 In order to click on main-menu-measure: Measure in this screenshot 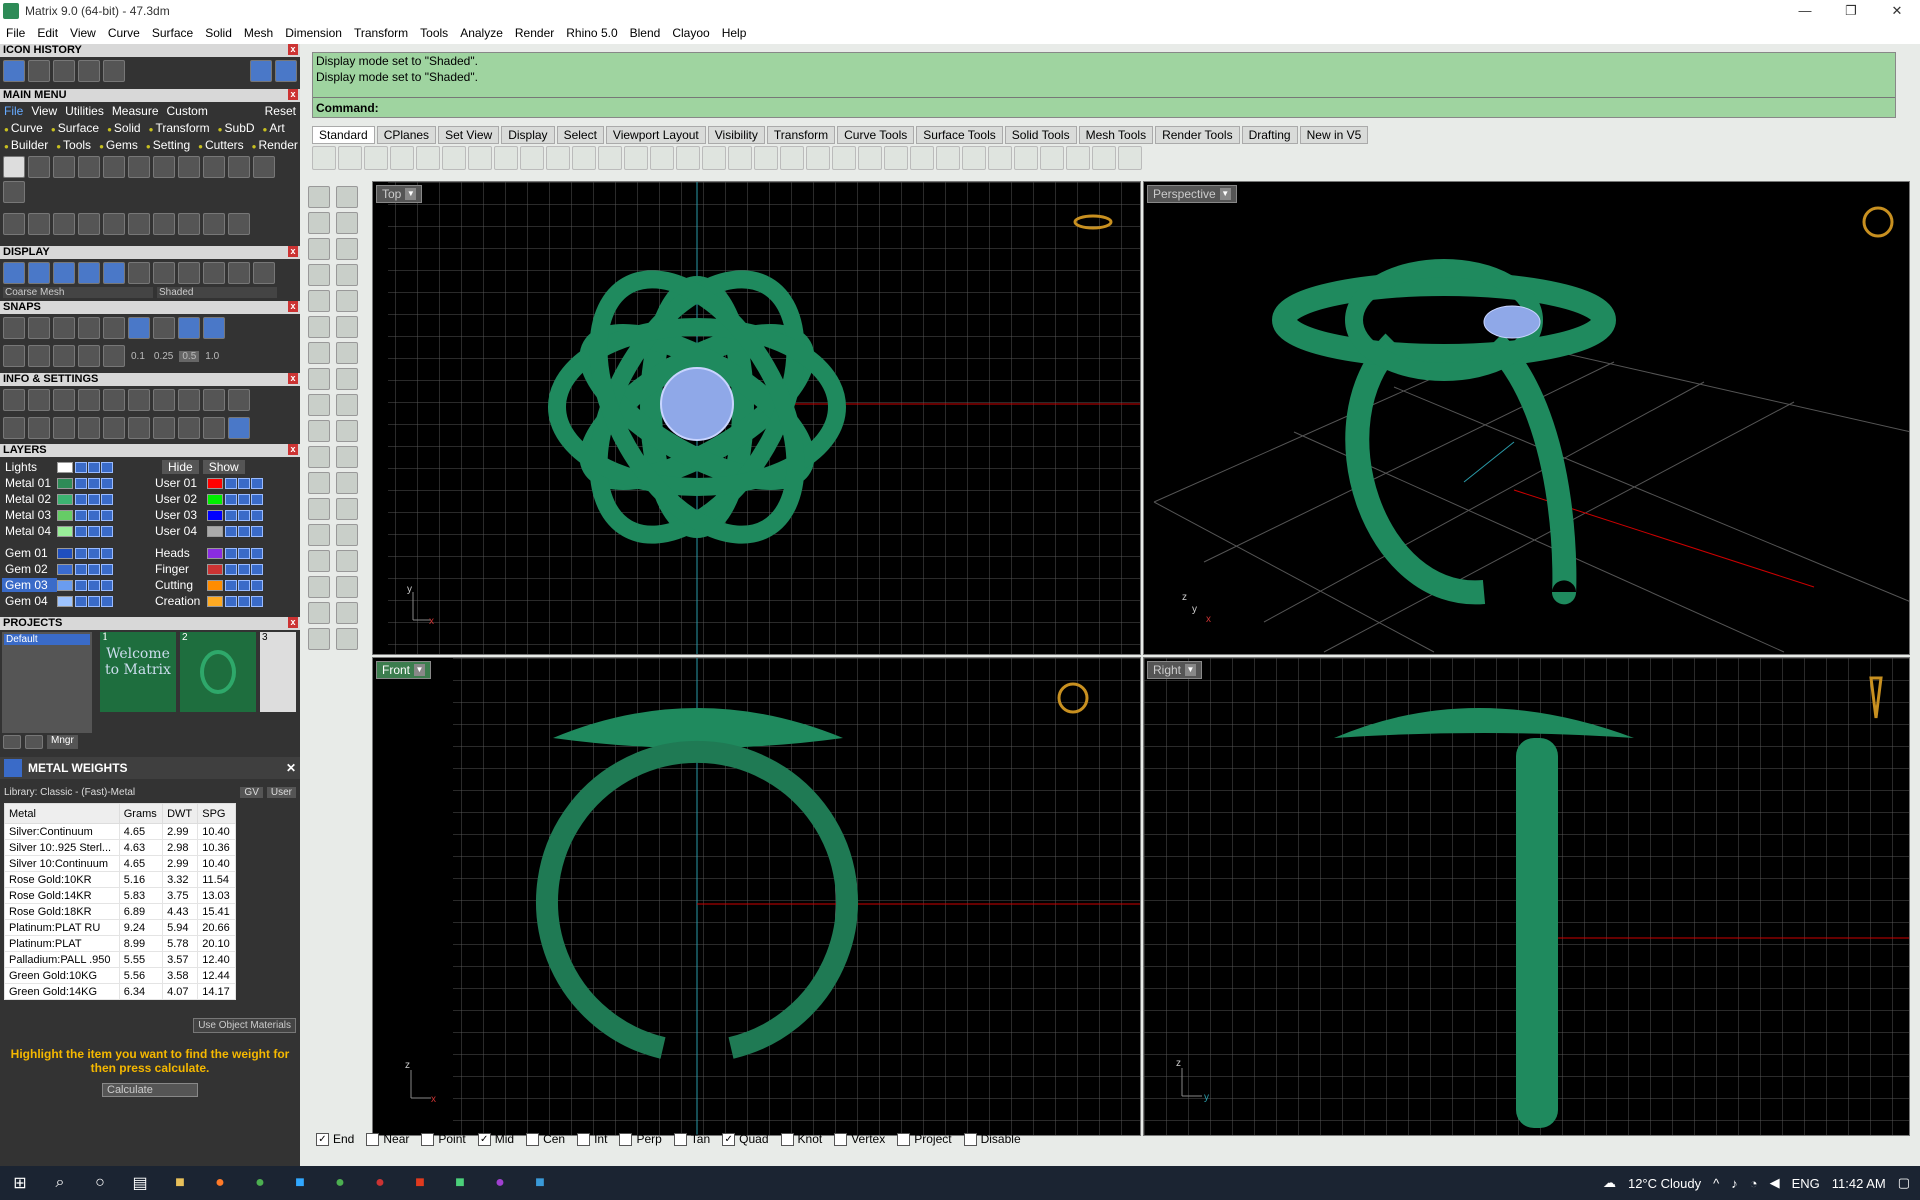, I will do `click(135, 111)`.